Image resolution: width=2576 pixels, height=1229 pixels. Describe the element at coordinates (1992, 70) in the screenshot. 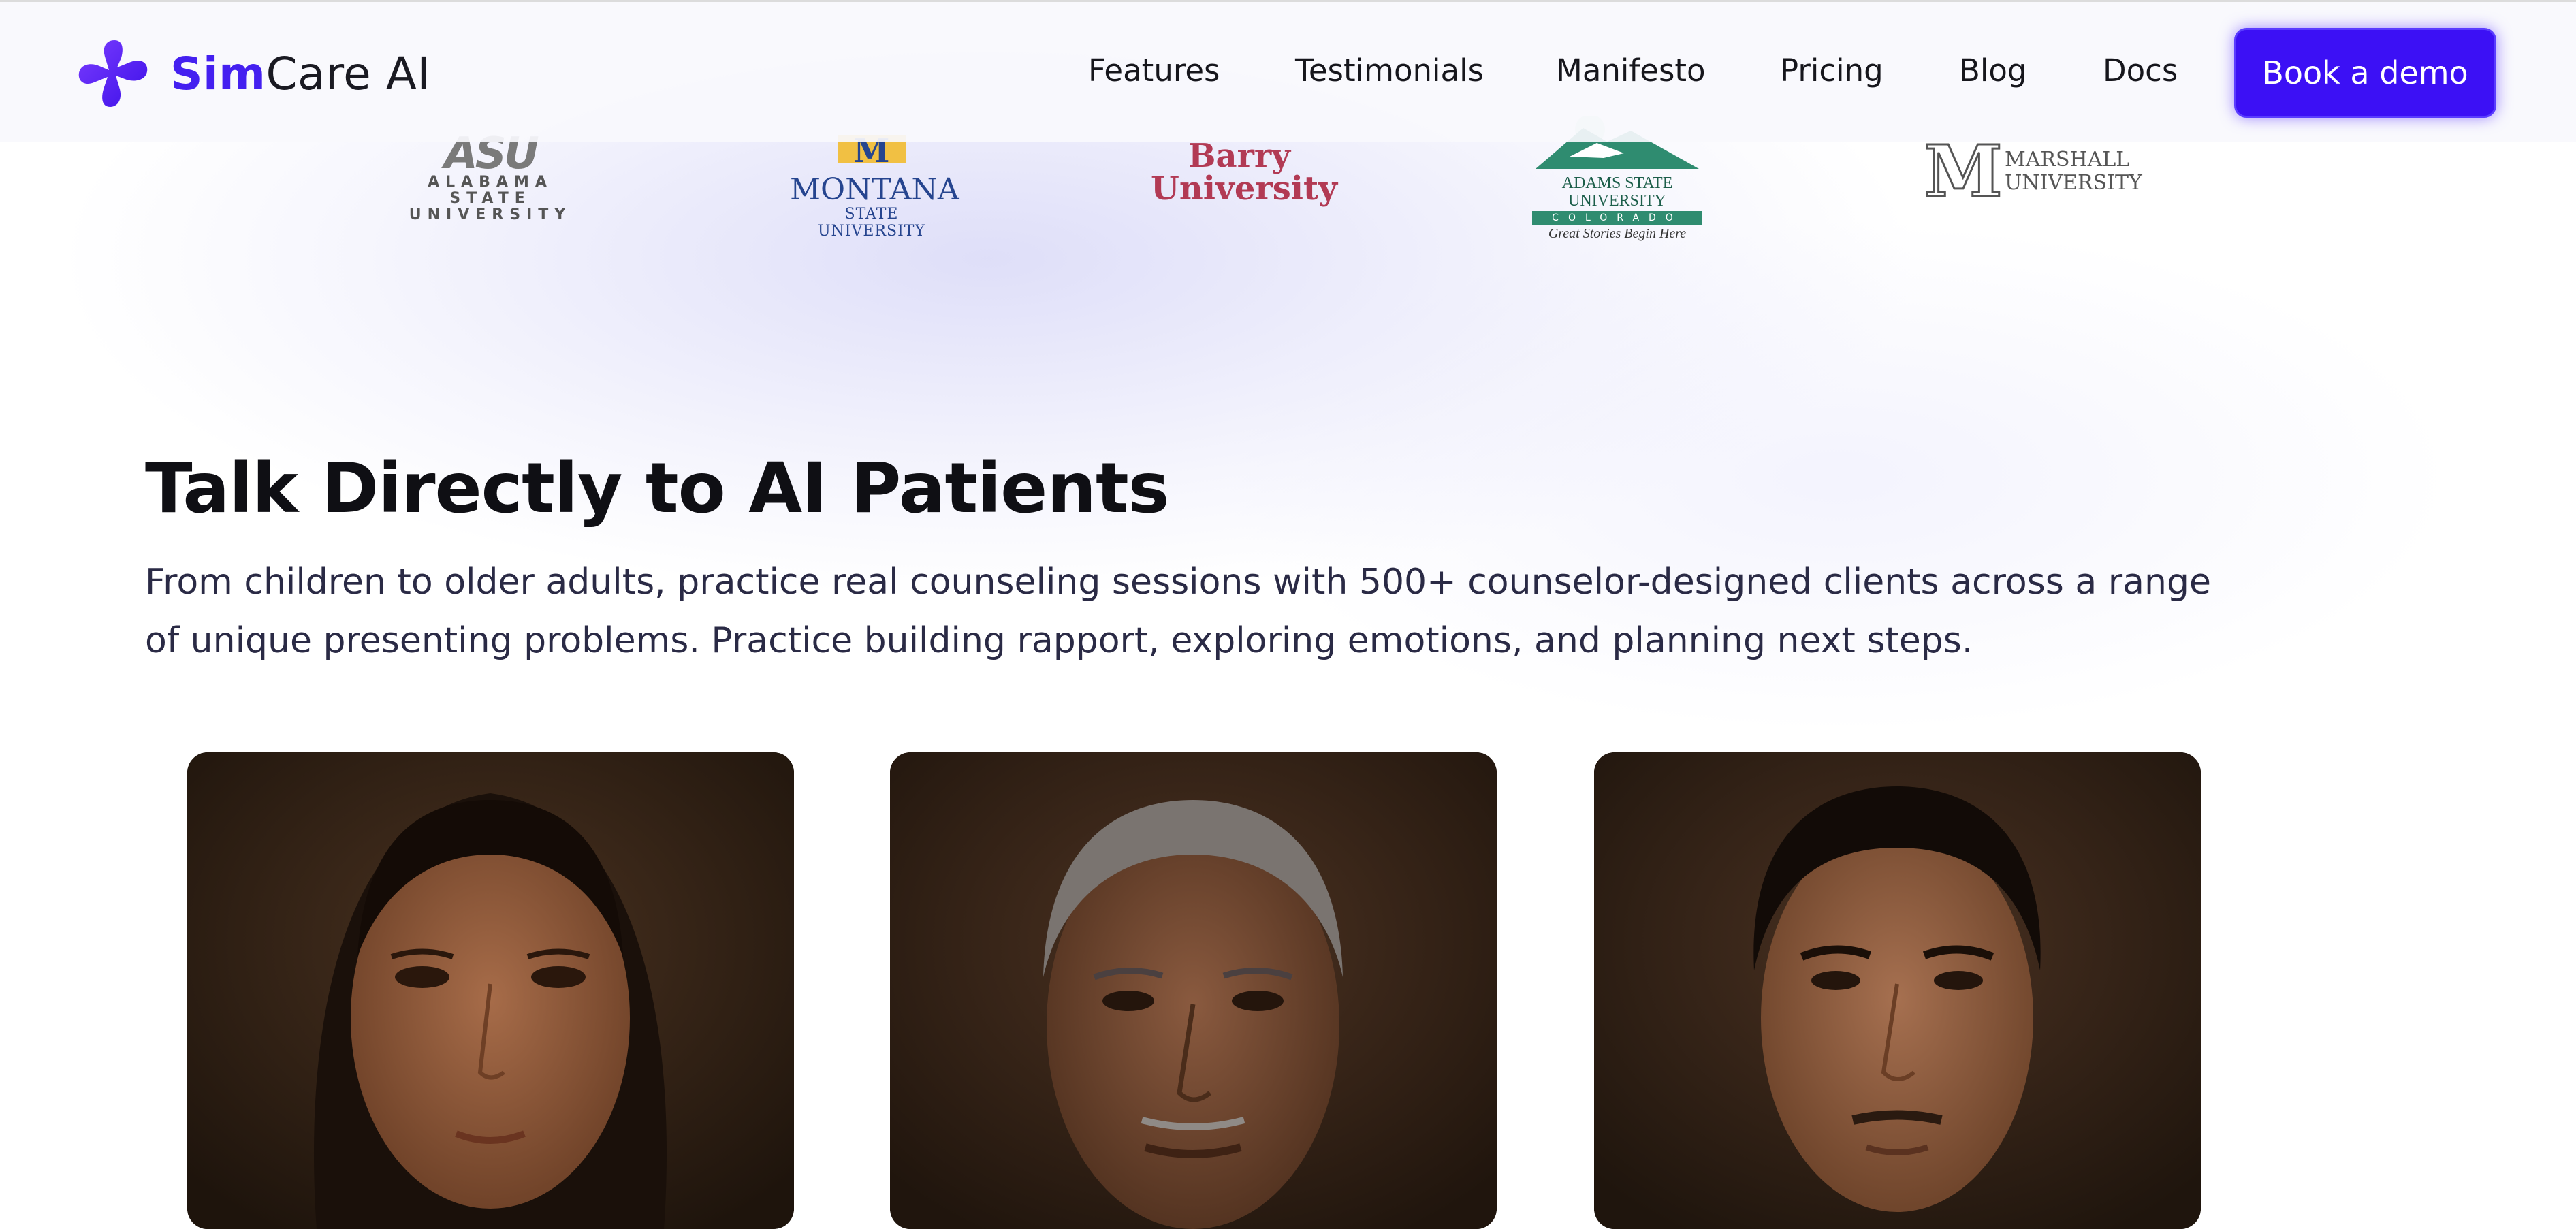

I see `nav-blog-link: Blog` at that location.